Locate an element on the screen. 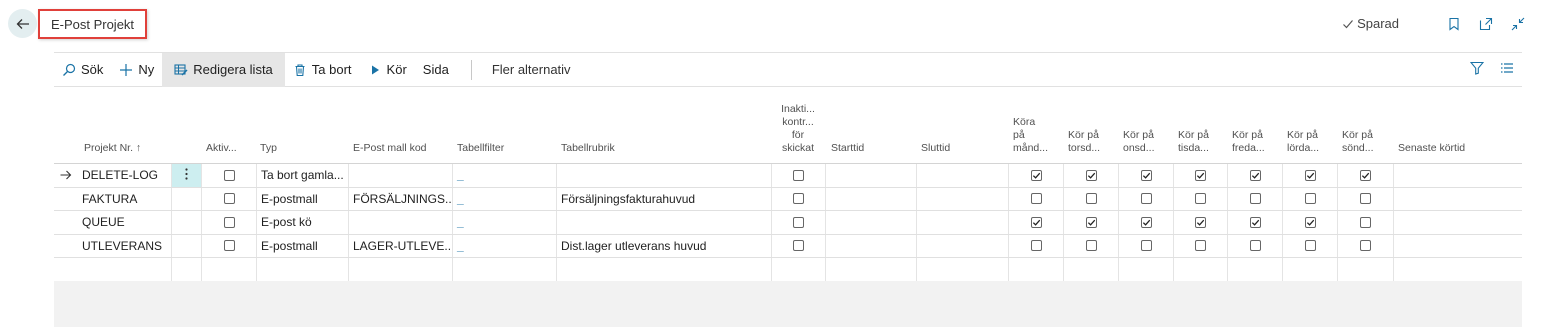 Image resolution: width=1565 pixels, height=327 pixels. col-start-time: Starttid is located at coordinates (847, 148).